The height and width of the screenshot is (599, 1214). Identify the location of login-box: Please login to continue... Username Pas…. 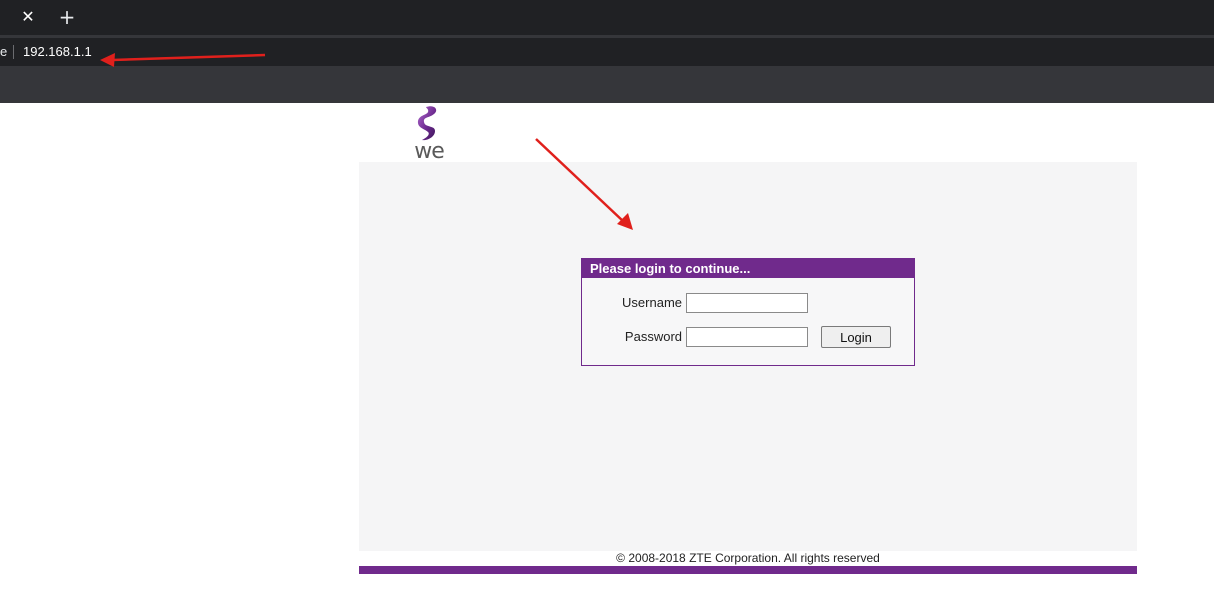
(748, 312).